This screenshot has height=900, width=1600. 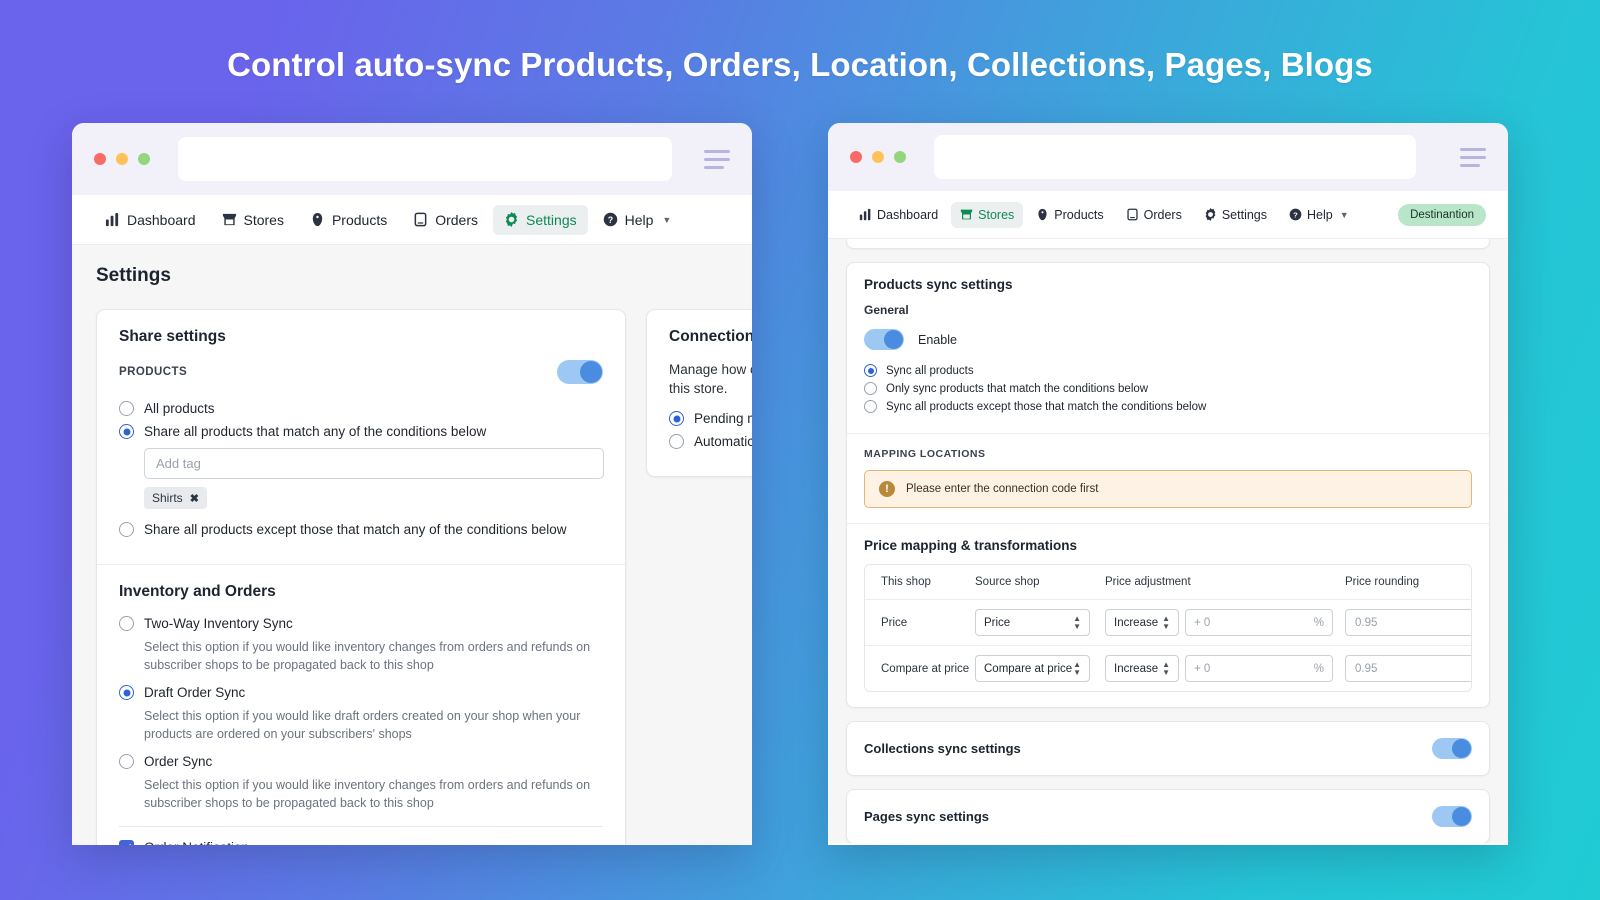 I want to click on checkbox-icon-checked, so click(x=126, y=842).